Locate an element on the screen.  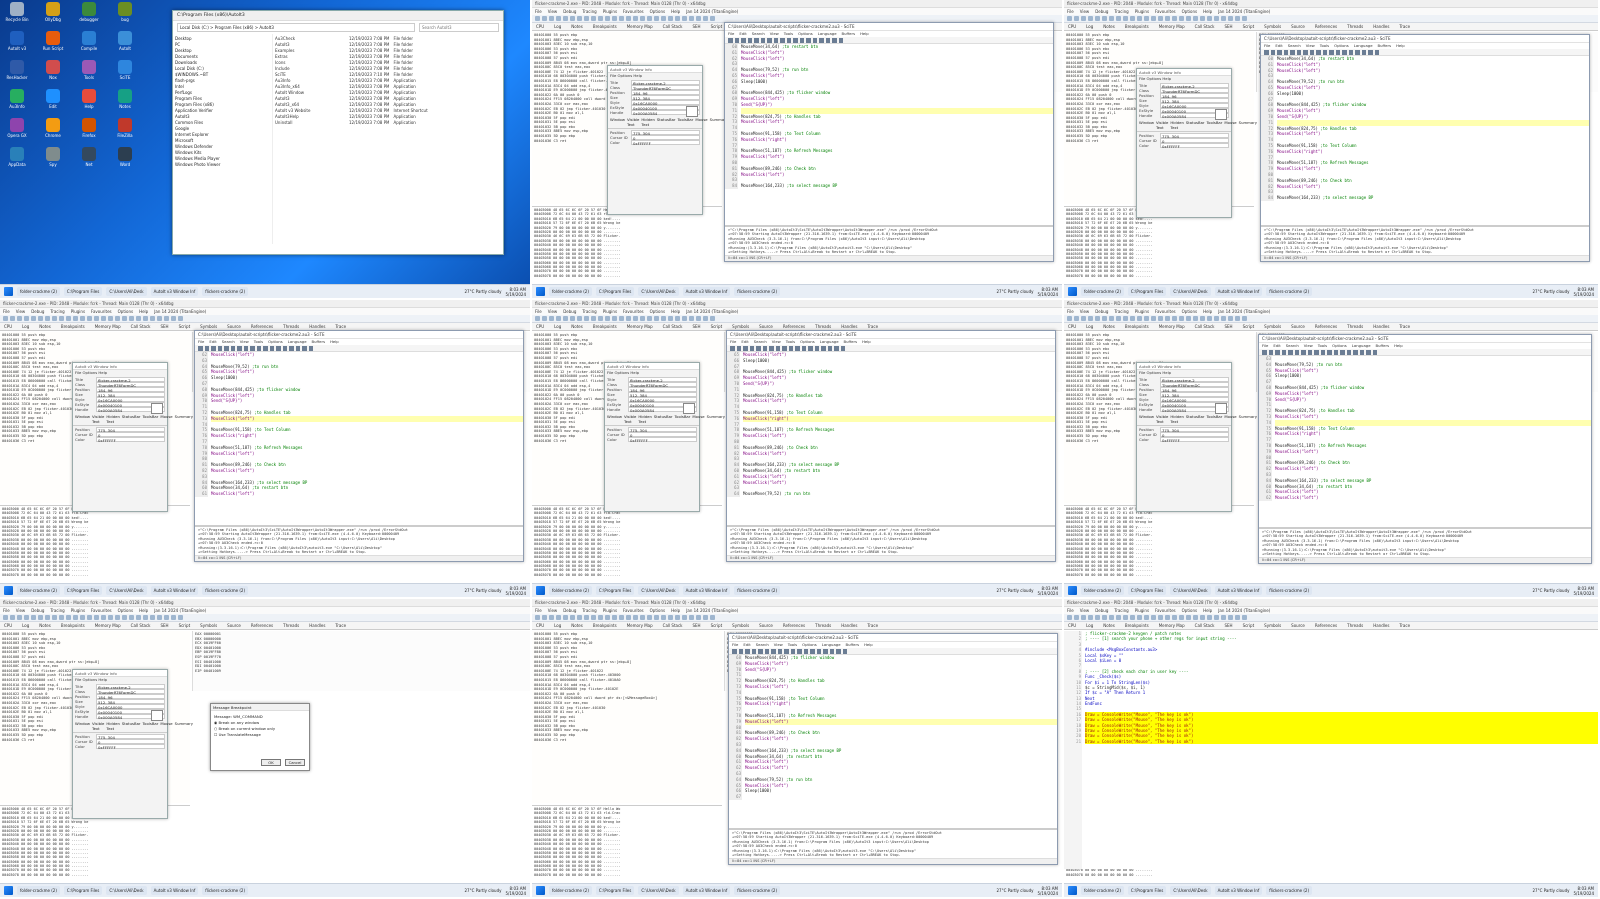
desktop-icon: SciTE is located at coordinates (125, 73).